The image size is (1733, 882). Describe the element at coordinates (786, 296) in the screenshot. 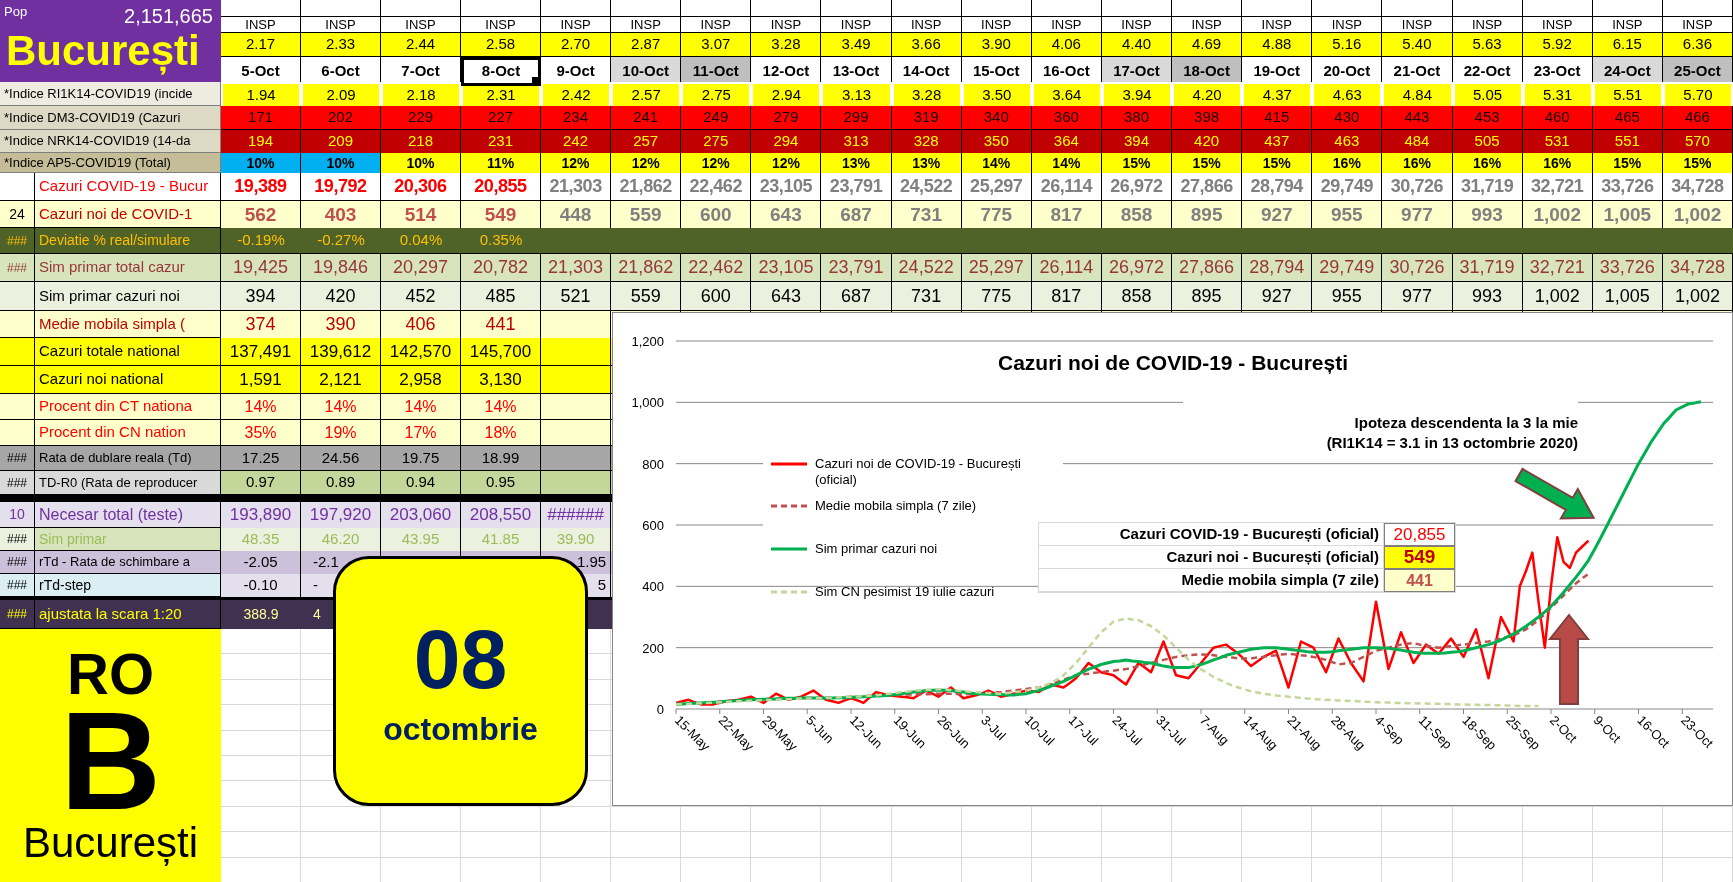

I see `table-cell: 643` at that location.